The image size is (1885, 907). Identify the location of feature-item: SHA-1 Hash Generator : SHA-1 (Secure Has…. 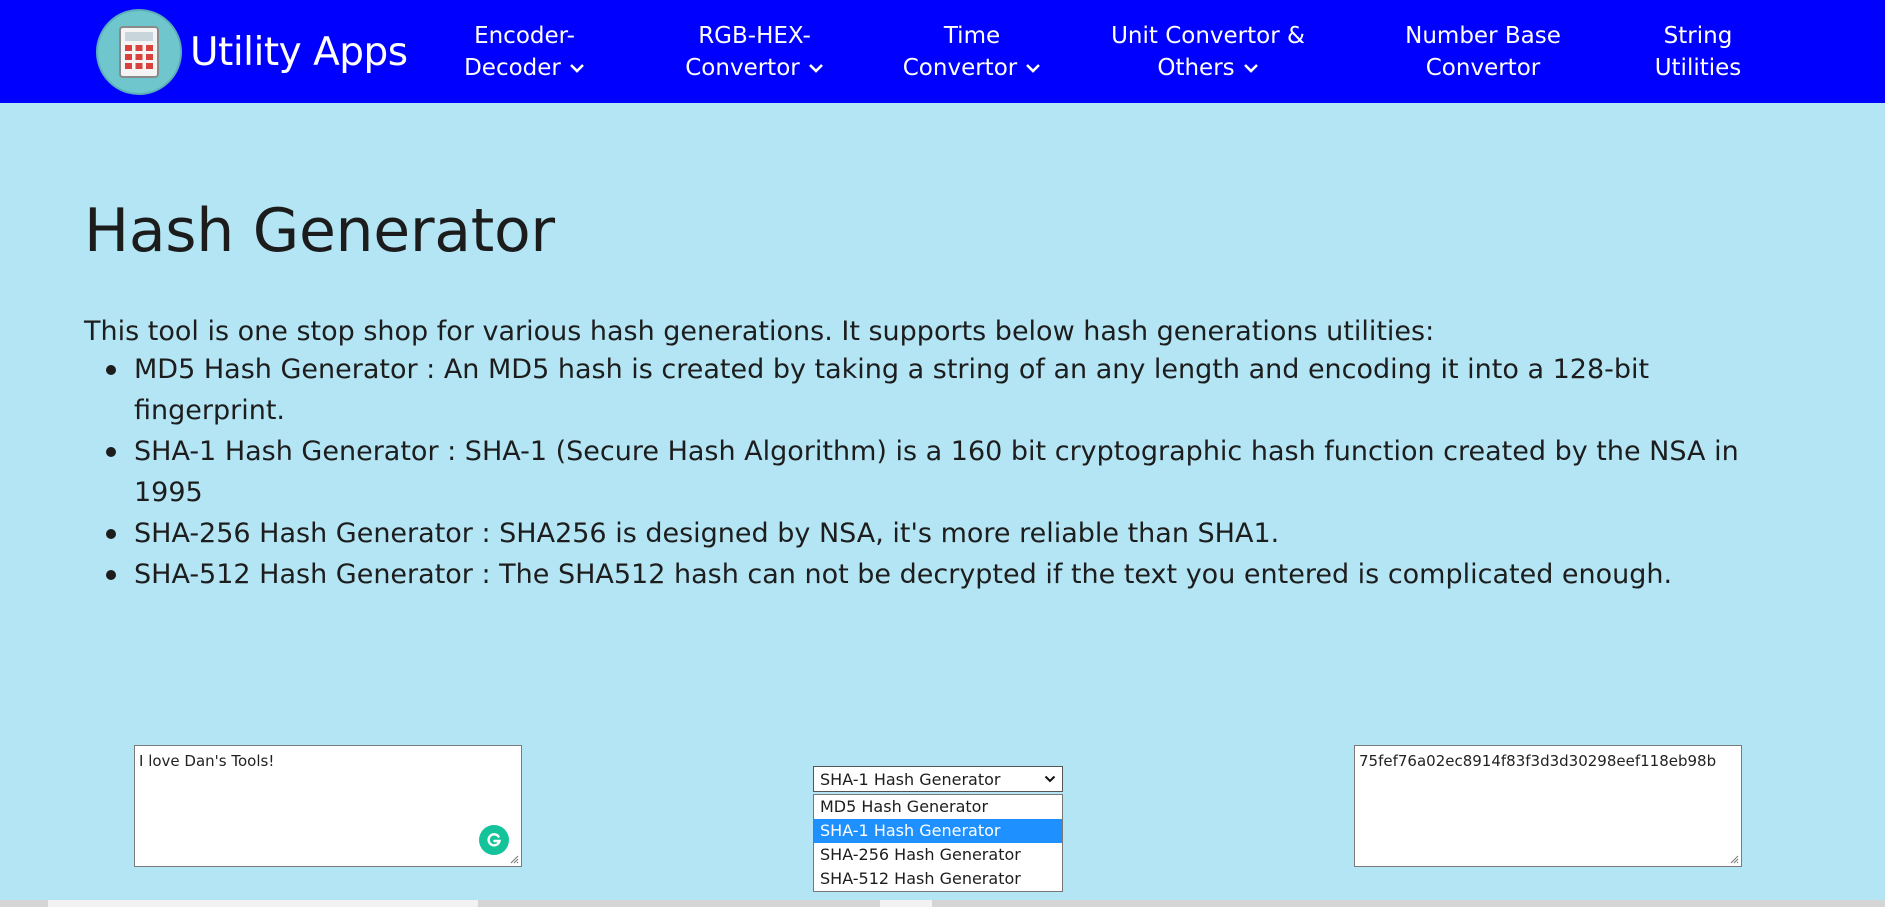
(934, 472).